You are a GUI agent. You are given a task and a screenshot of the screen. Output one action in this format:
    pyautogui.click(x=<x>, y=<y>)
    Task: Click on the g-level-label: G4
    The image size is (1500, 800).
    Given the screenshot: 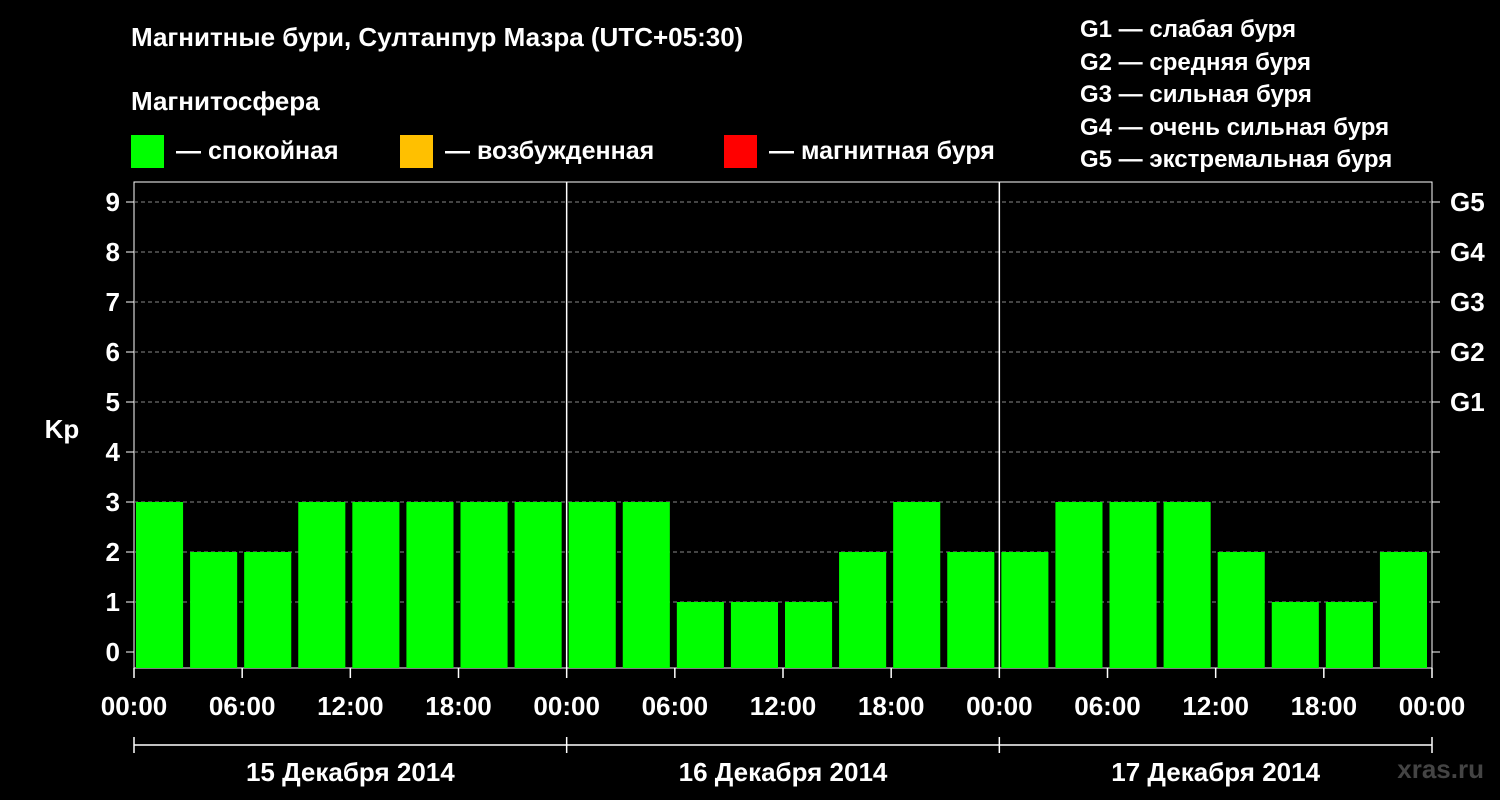 What is the action you would take?
    pyautogui.click(x=1467, y=252)
    